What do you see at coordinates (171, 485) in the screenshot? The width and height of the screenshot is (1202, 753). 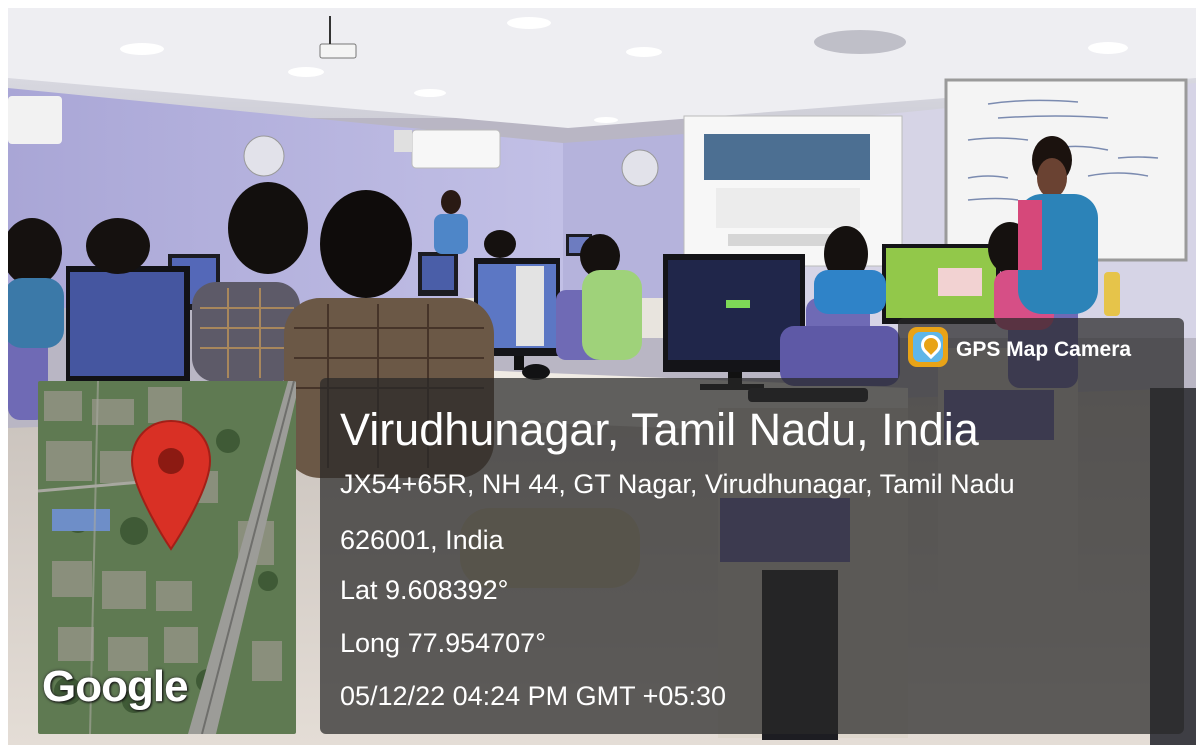 I see `map-marker-icon` at bounding box center [171, 485].